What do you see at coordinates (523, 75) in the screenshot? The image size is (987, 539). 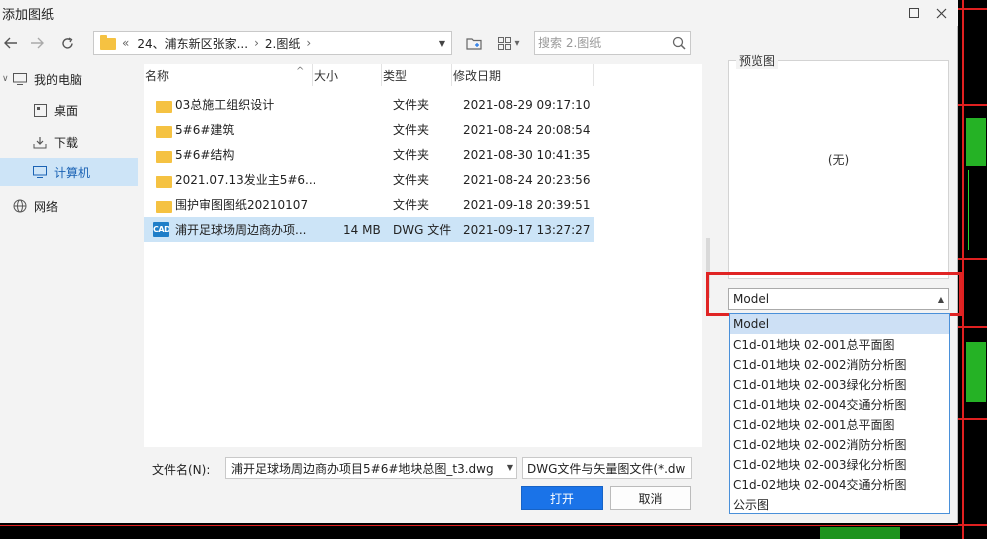 I see `column-header-date: 修改日期` at bounding box center [523, 75].